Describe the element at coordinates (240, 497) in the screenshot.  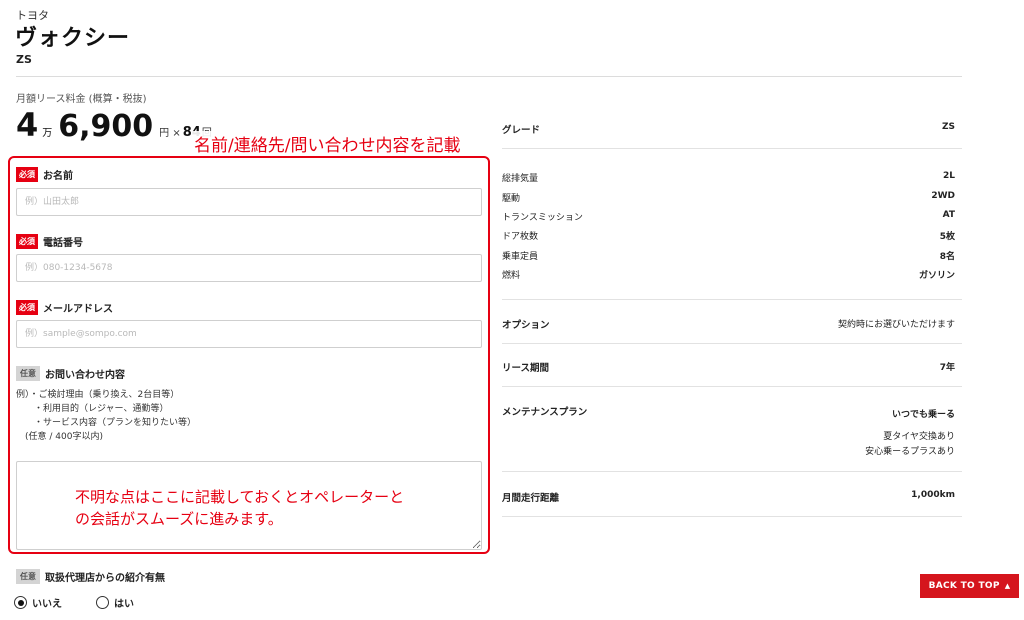
I see `annotation-note-line: 不明な点はここに記載しておくとオペレーターと` at that location.